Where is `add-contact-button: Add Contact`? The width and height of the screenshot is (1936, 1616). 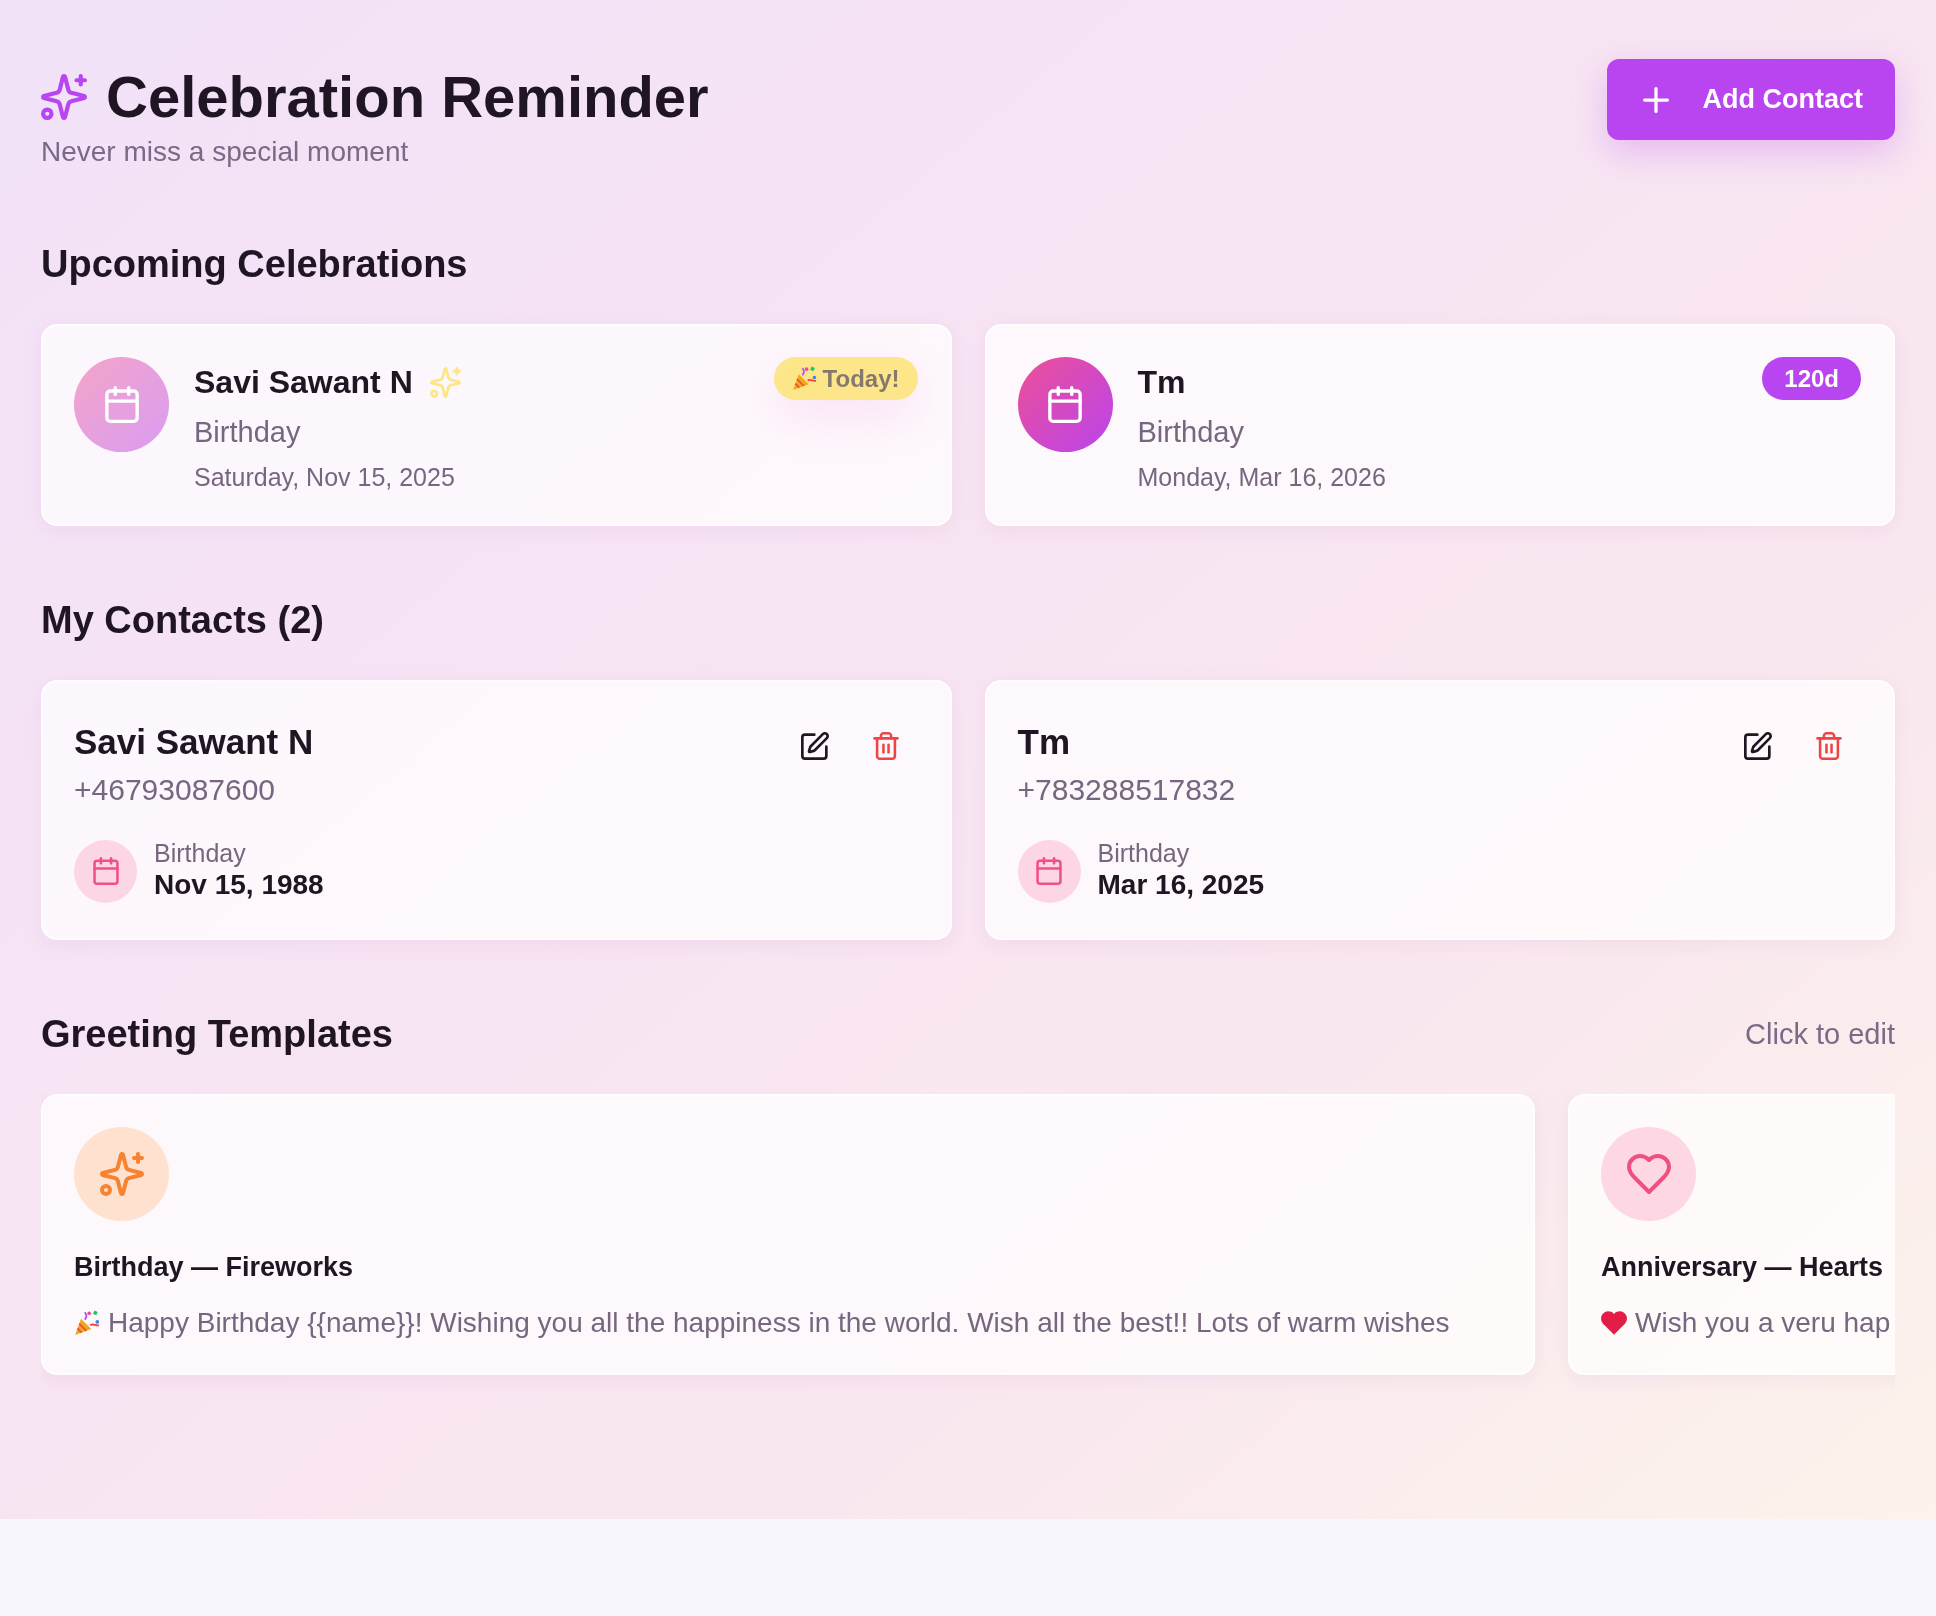 add-contact-button: Add Contact is located at coordinates (1750, 99).